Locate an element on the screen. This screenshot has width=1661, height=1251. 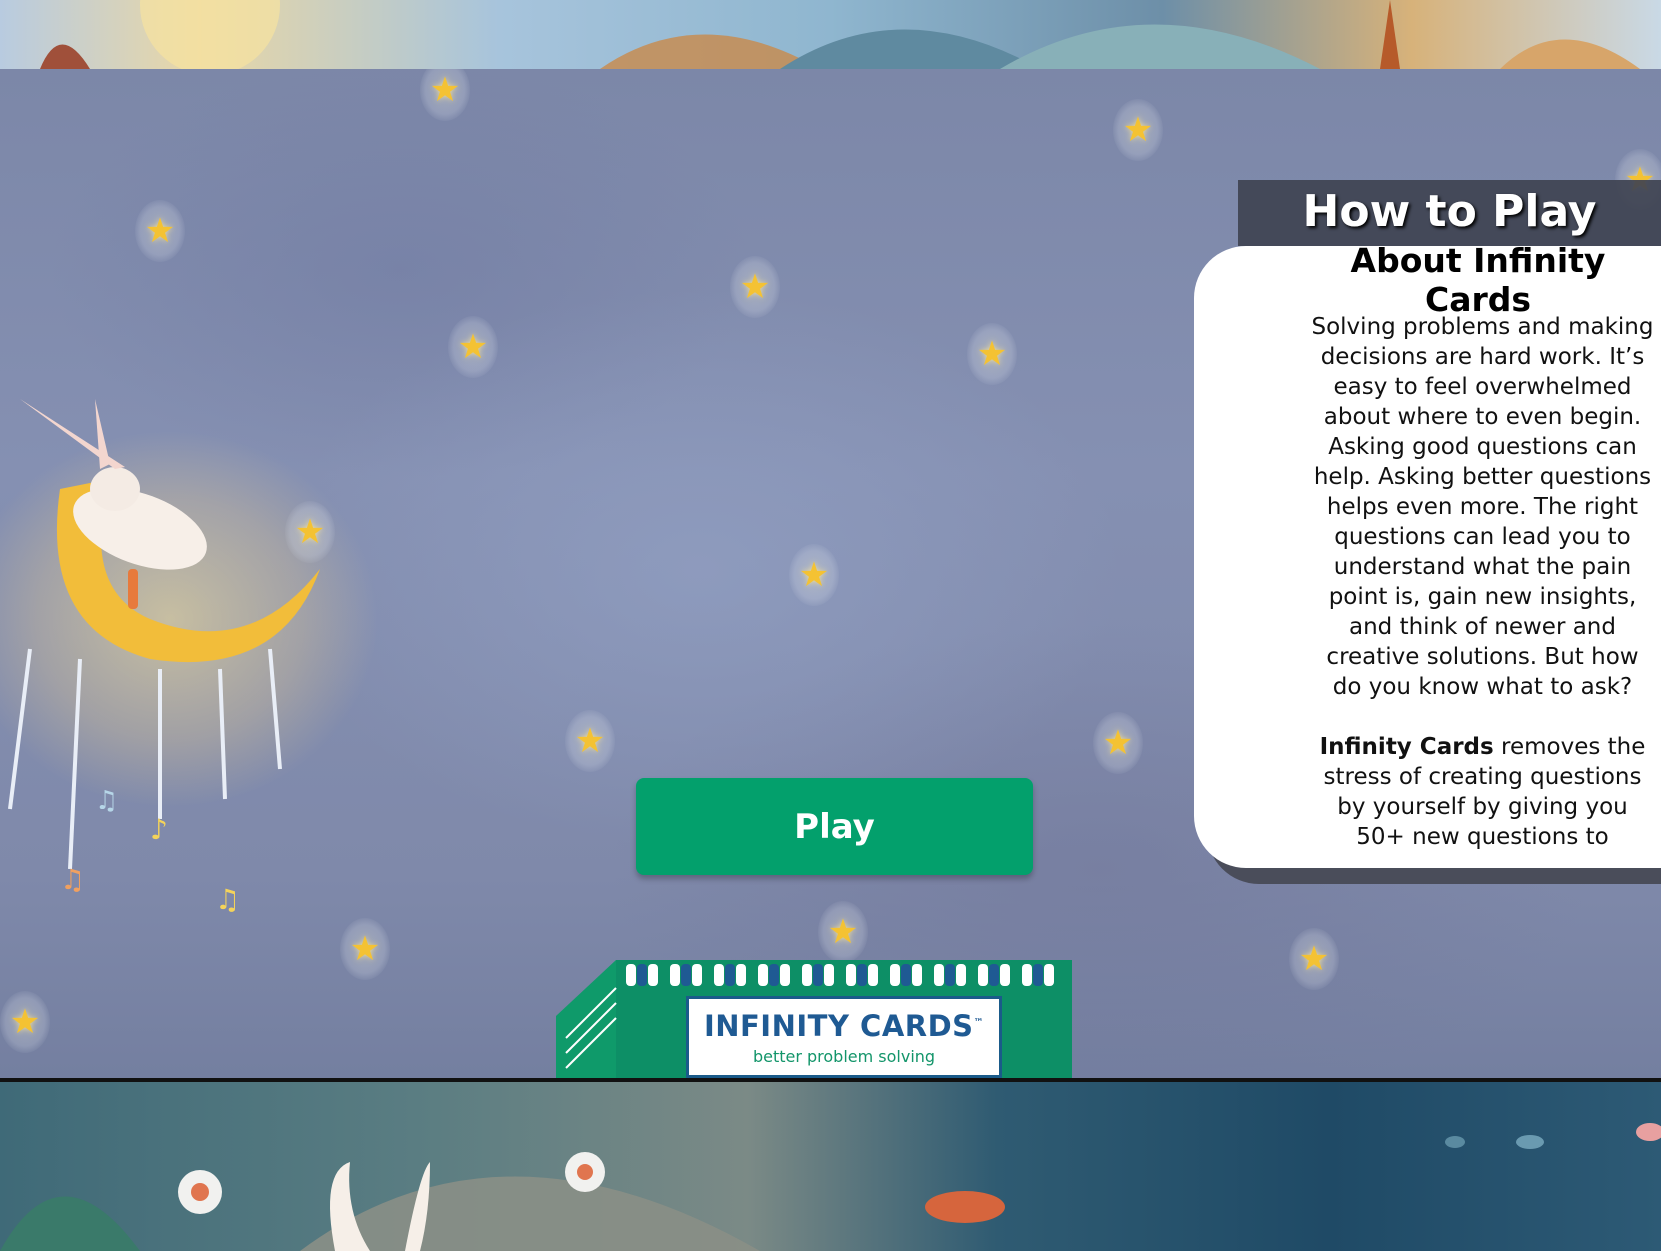
bottom-scenery-banner is located at coordinates (830, 1164).